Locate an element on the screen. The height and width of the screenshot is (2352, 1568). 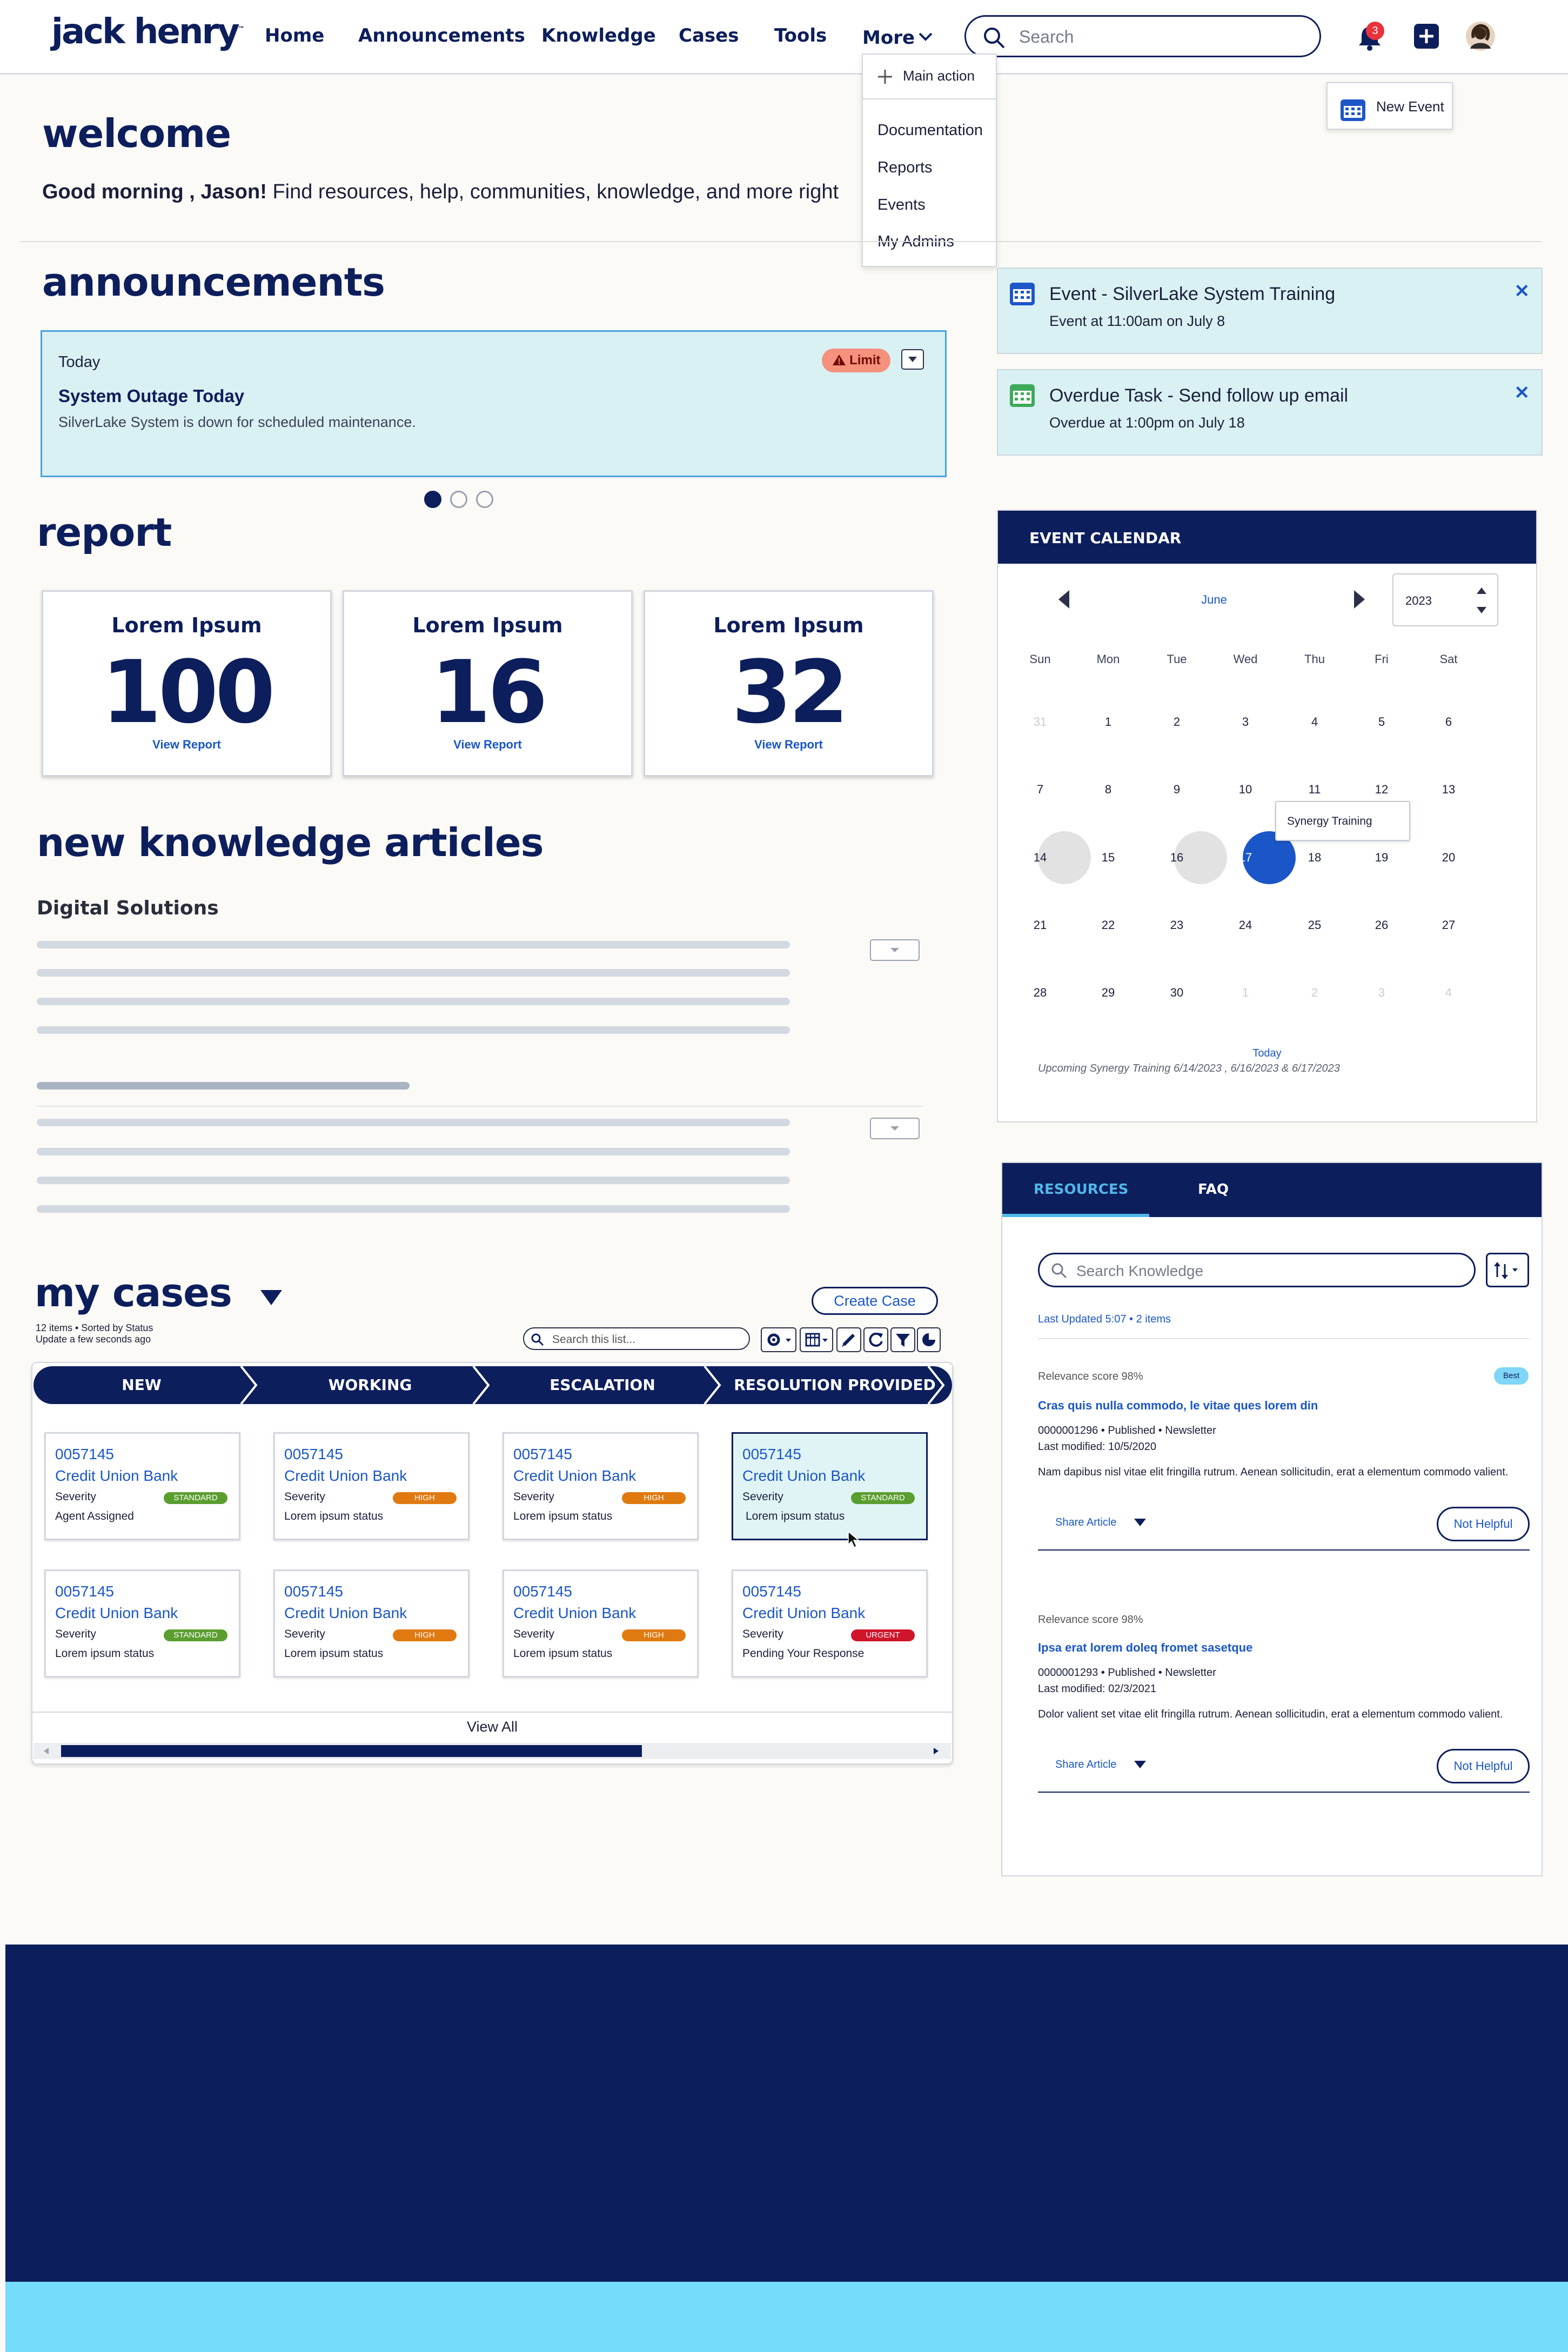
calendar-day: 15 is located at coordinates (1108, 858).